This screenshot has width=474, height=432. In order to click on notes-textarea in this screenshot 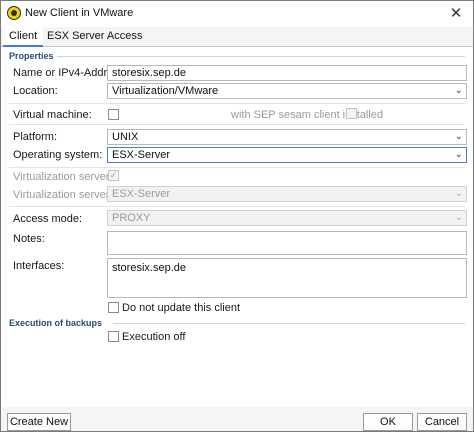, I will do `click(287, 243)`.